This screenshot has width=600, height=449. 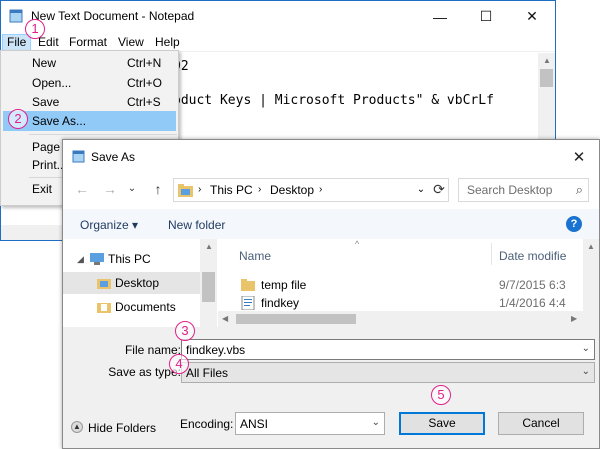 I want to click on dialog-title: Save As, so click(x=113, y=157).